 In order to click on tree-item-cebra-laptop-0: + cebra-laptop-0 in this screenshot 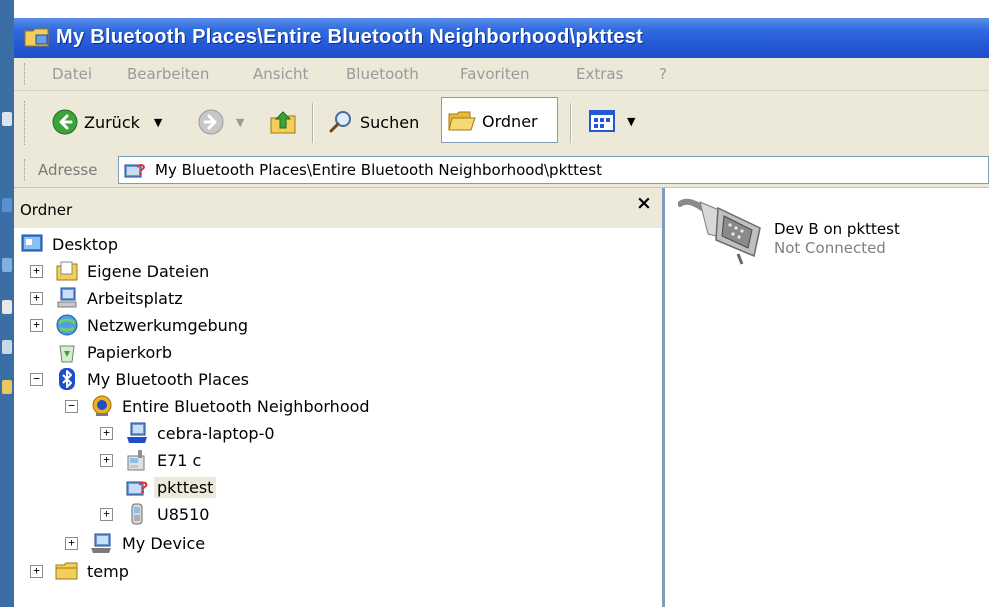, I will do `click(187, 433)`.